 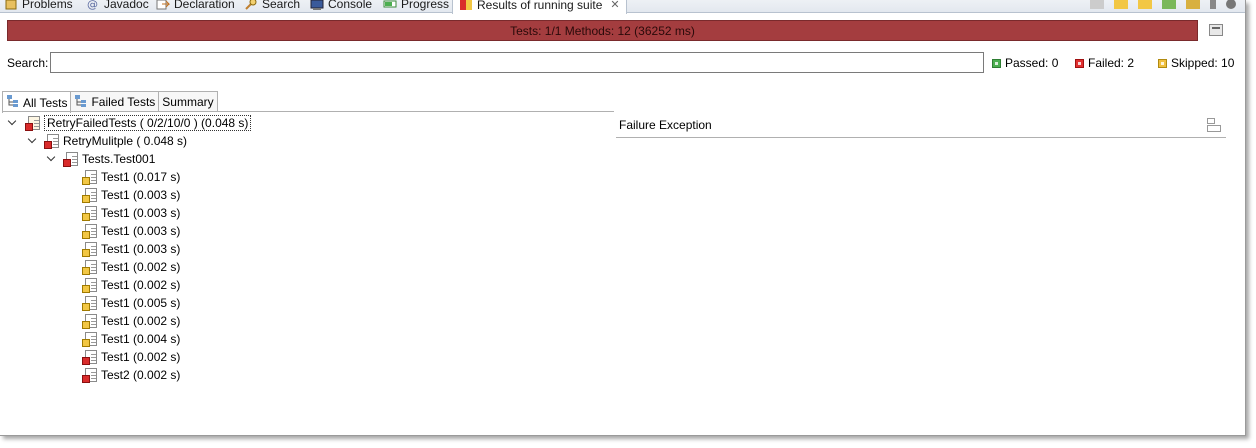 I want to click on search-input, so click(x=517, y=62).